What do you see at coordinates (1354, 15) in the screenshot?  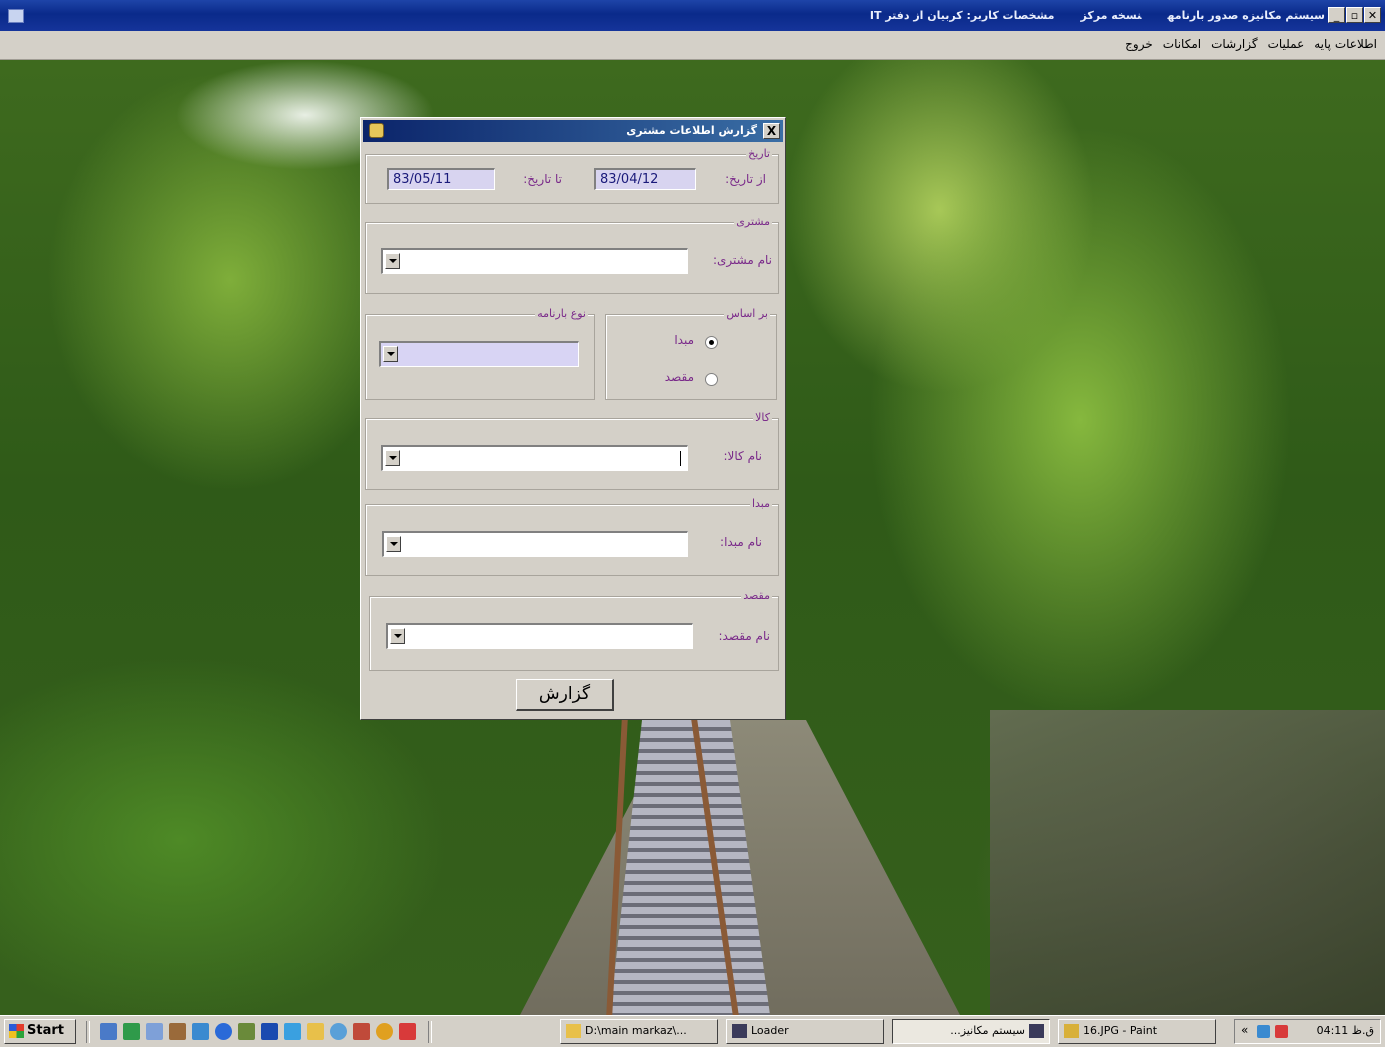 I see `maximize-button: ▫` at bounding box center [1354, 15].